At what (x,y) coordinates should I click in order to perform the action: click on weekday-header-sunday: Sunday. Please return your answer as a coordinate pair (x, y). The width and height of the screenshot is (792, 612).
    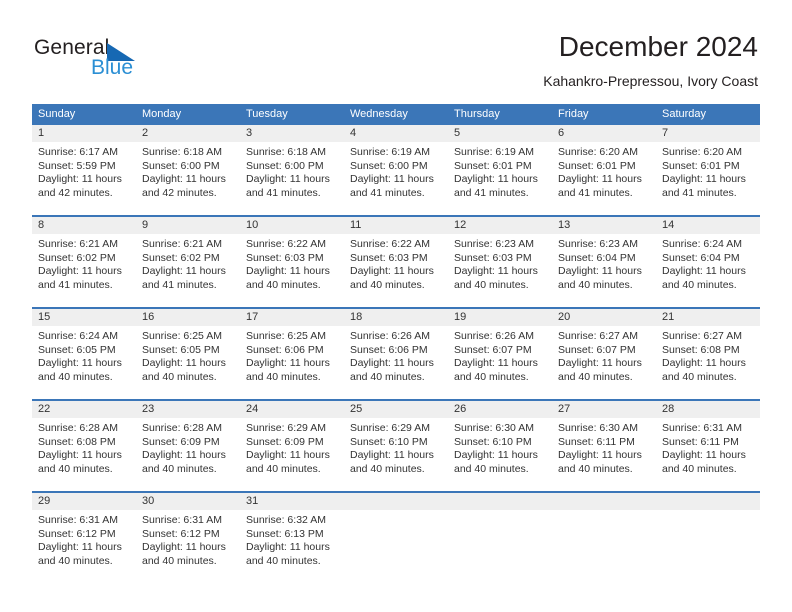
    Looking at the image, I should click on (57, 114).